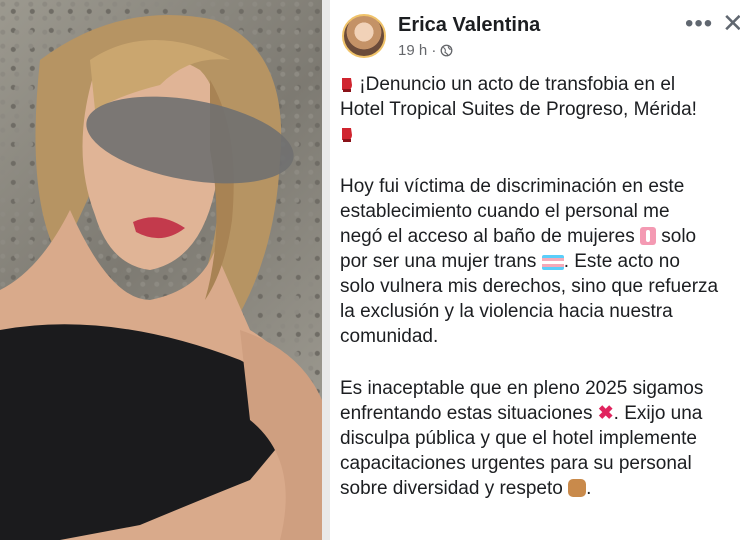  What do you see at coordinates (469, 25) in the screenshot?
I see `author-name: Erica Valentina` at bounding box center [469, 25].